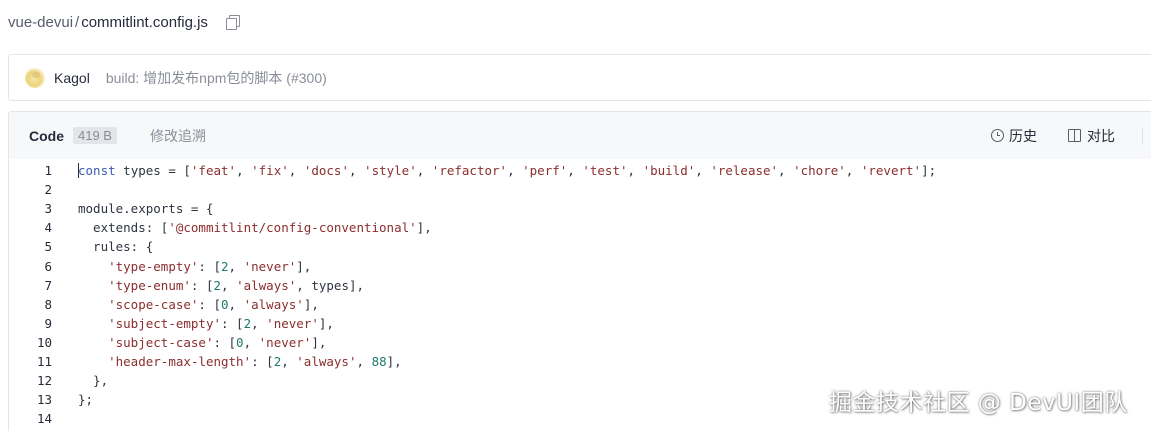  Describe the element at coordinates (30, 208) in the screenshot. I see `line-number: 3` at that location.